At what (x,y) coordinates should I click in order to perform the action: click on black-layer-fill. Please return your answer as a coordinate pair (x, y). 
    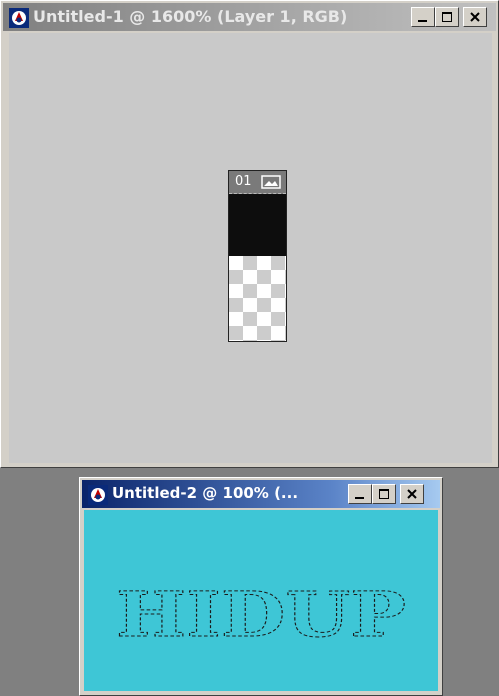
    Looking at the image, I should click on (257, 225).